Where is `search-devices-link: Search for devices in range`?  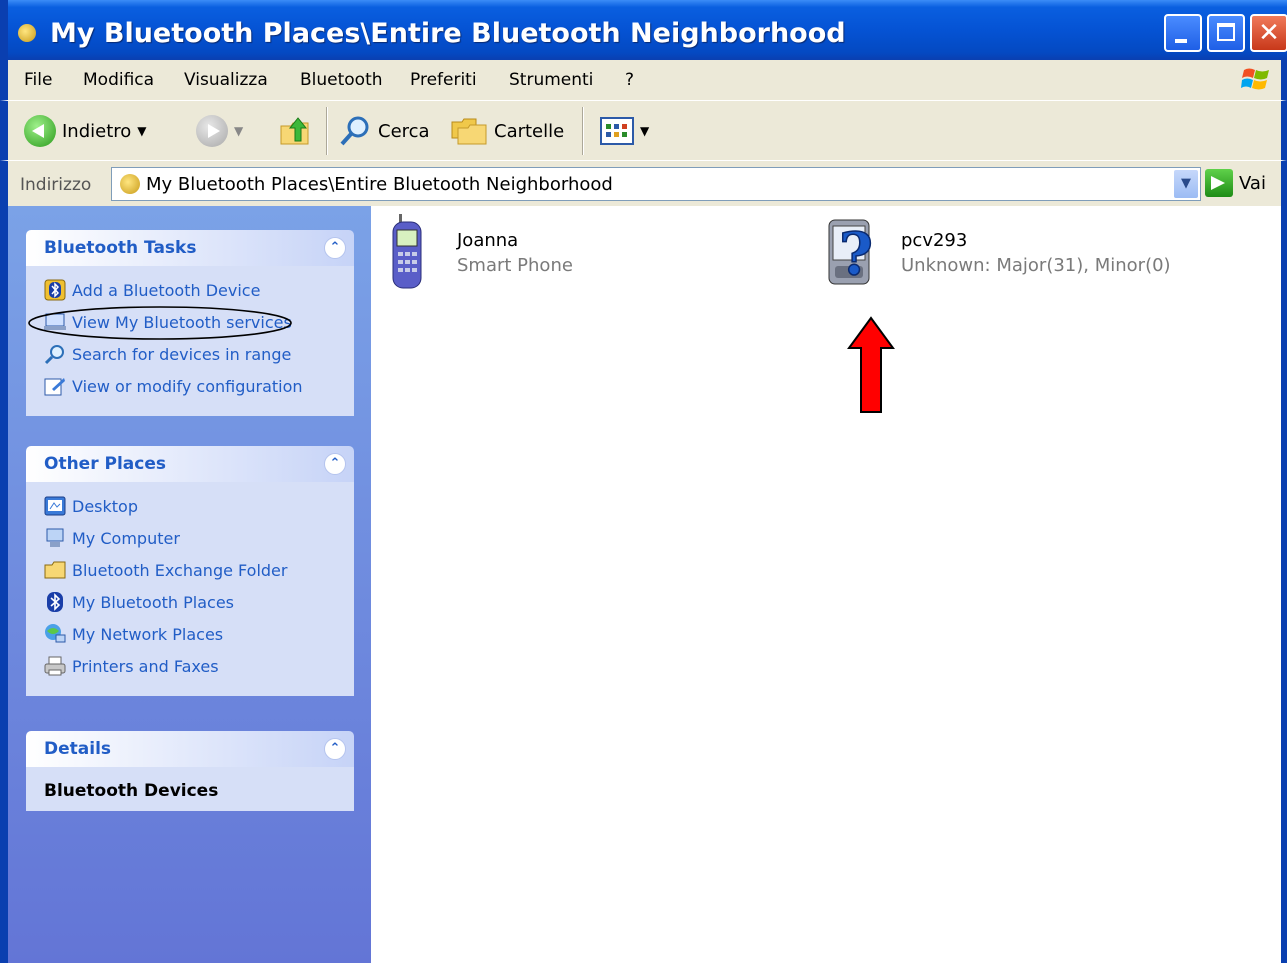
search-devices-link: Search for devices in range is located at coordinates (190, 354).